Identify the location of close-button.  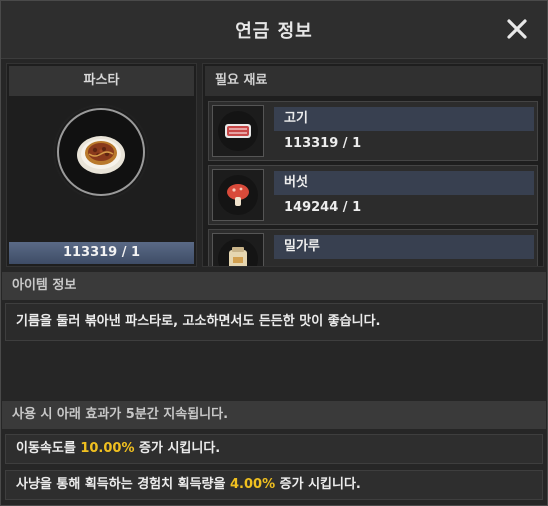
(517, 29).